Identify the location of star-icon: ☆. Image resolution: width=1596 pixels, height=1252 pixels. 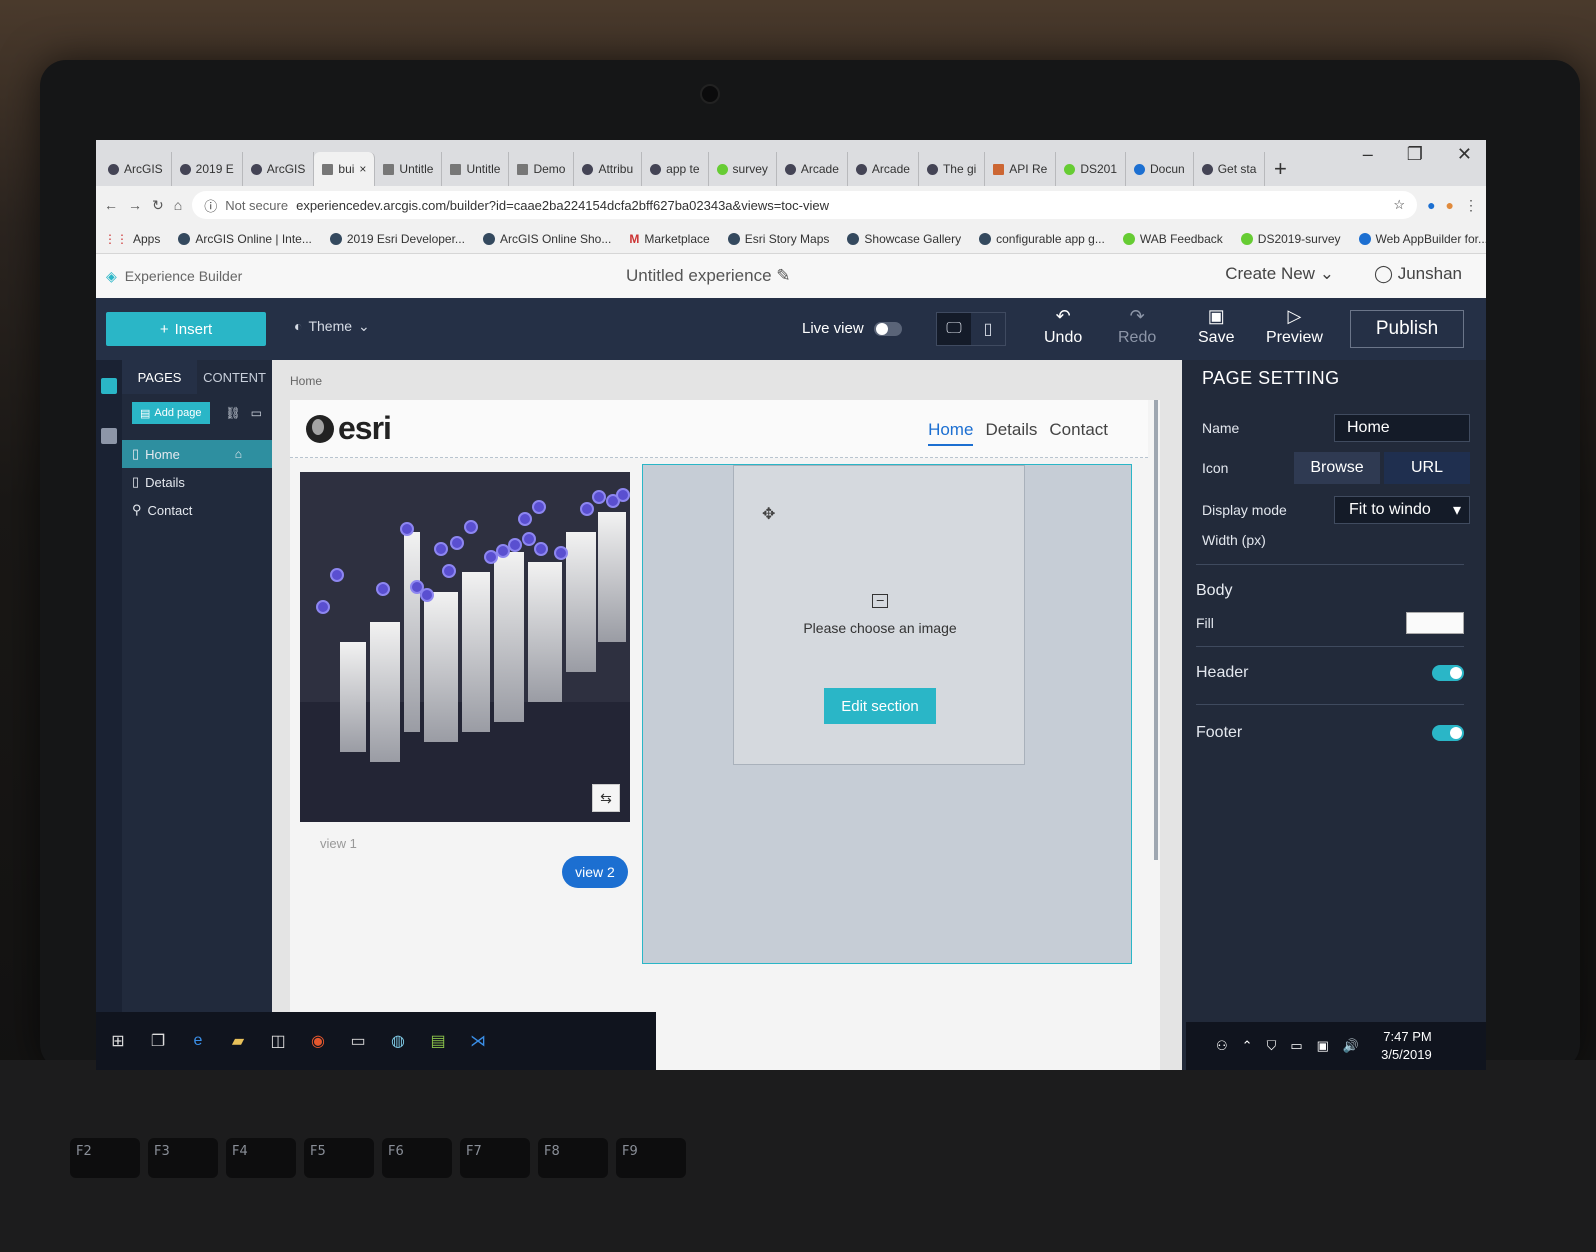
(1399, 205).